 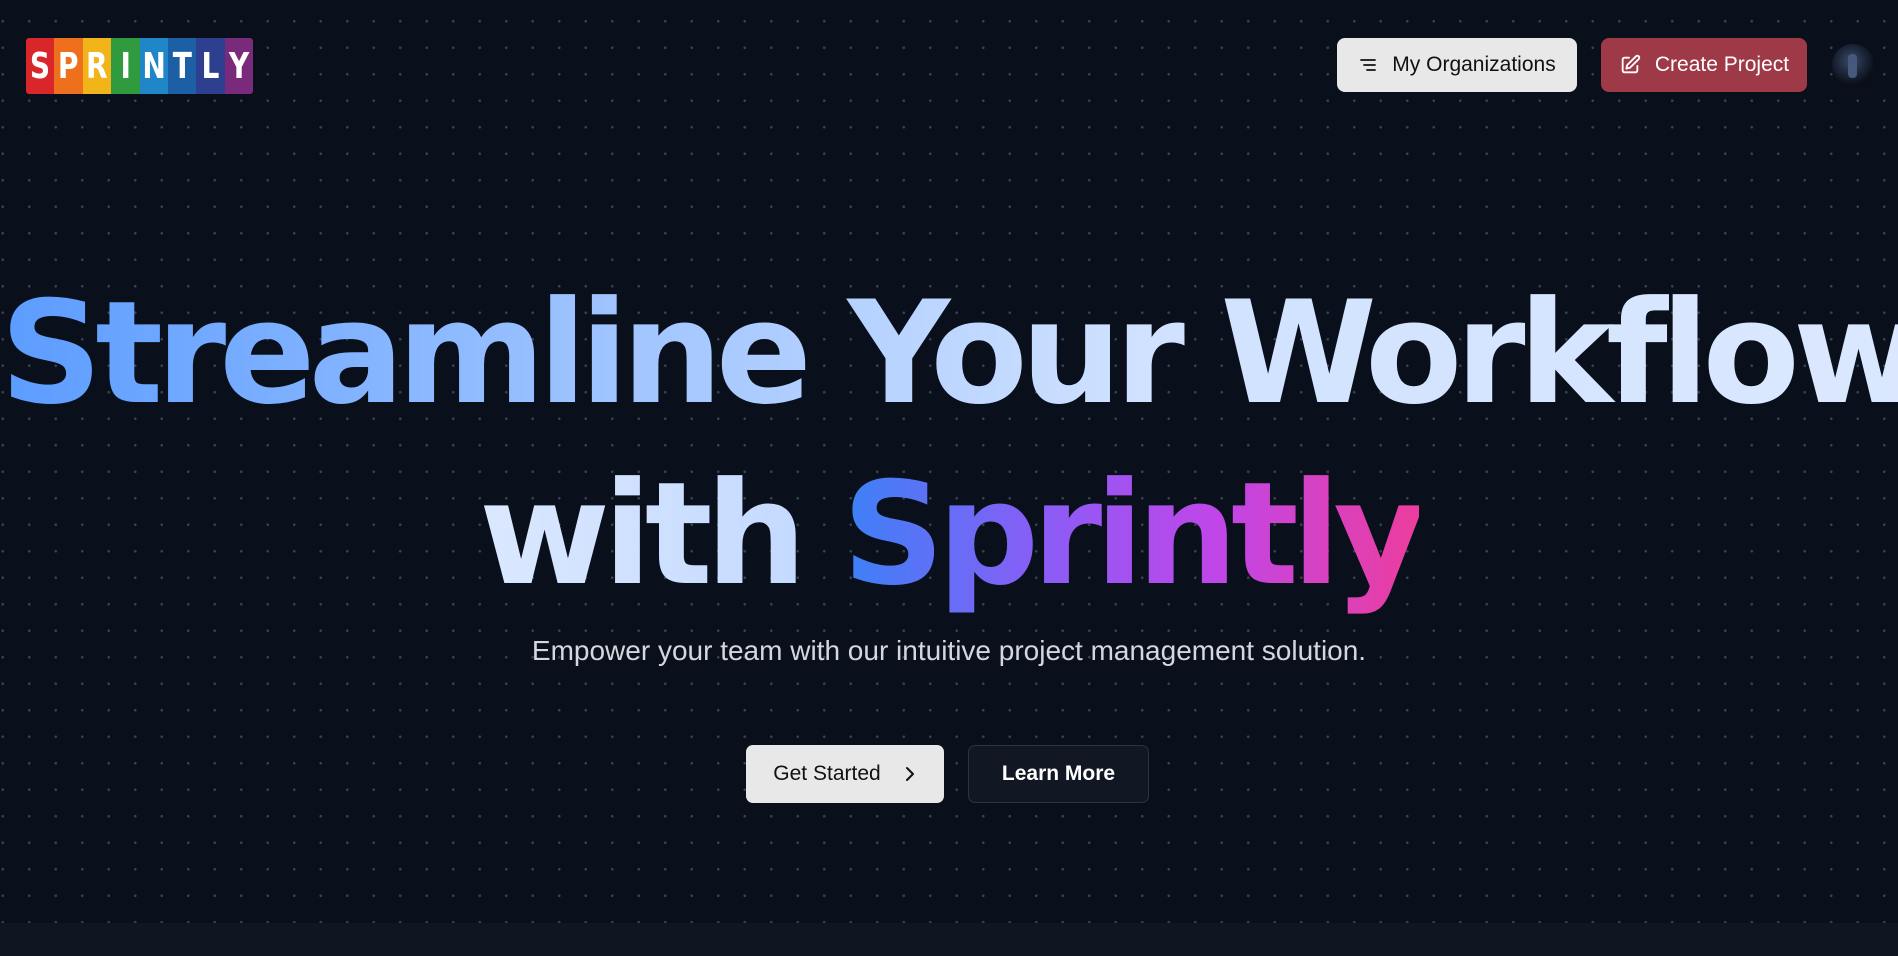 I want to click on logo-letter: S, so click(x=40, y=66).